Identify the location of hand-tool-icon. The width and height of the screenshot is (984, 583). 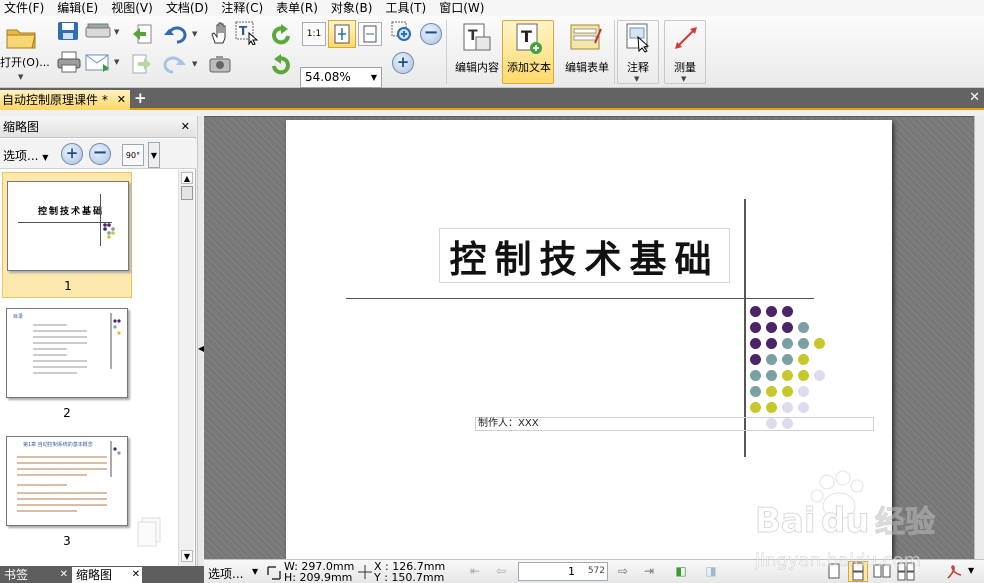
(220, 33).